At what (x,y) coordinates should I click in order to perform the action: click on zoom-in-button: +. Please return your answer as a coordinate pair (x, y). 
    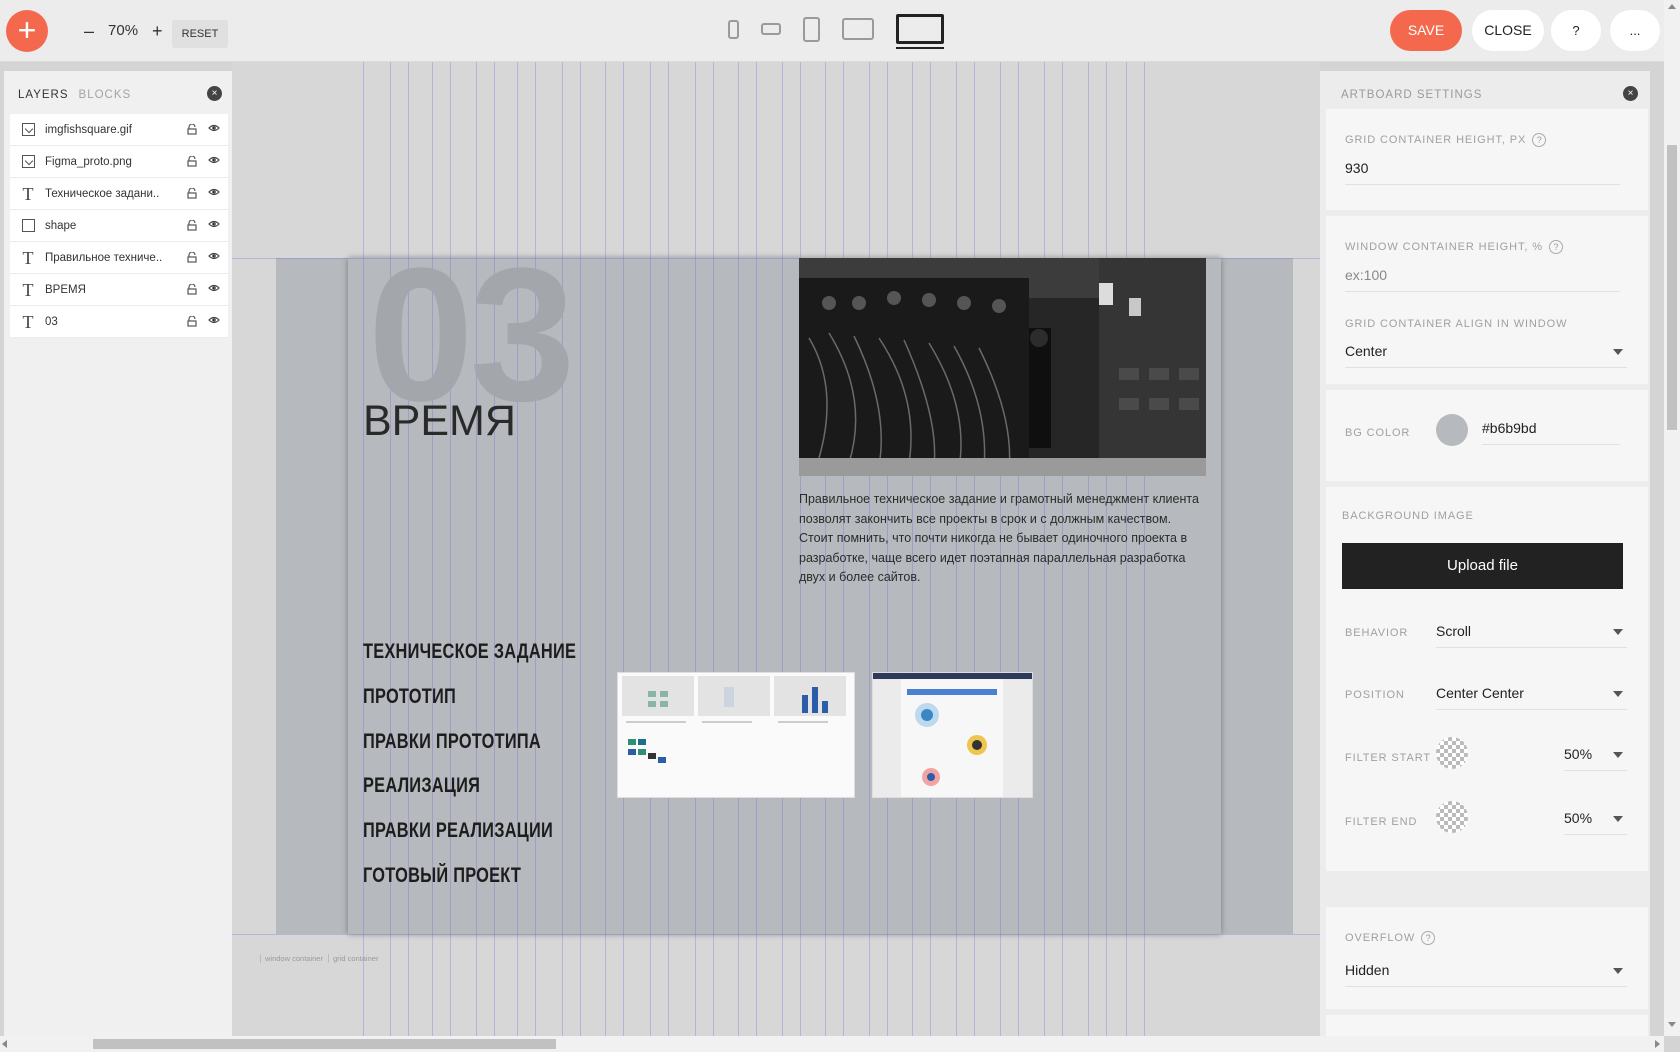
    Looking at the image, I should click on (157, 31).